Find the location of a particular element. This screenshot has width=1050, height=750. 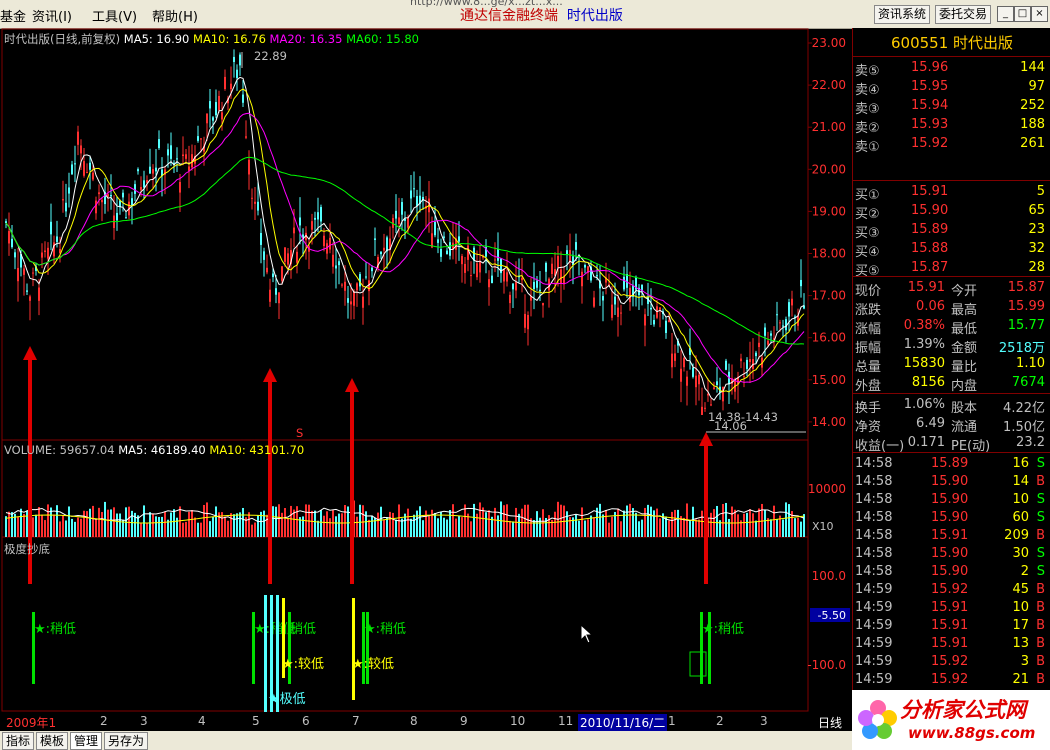

ask-row: 卖③ 15.94 252 is located at coordinates (951, 107).